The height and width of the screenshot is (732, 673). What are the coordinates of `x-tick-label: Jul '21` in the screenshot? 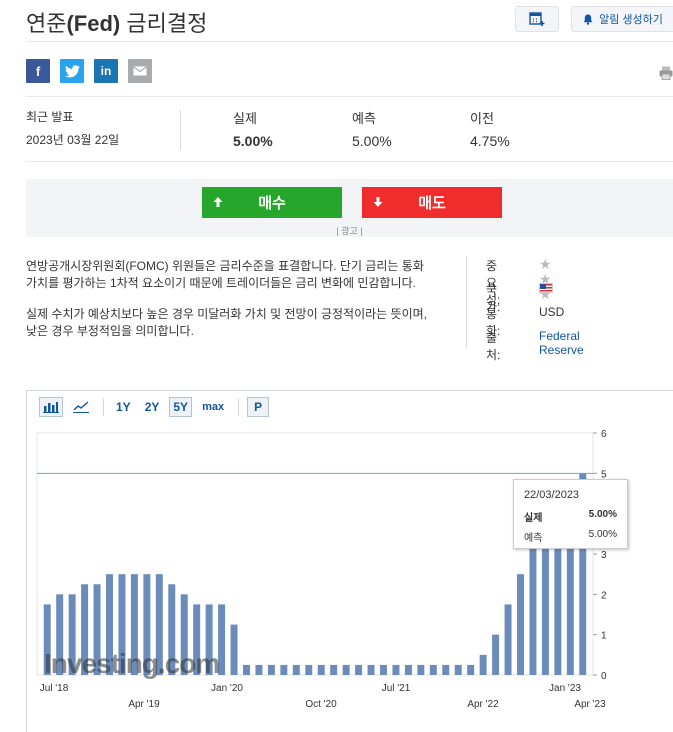 It's located at (396, 688).